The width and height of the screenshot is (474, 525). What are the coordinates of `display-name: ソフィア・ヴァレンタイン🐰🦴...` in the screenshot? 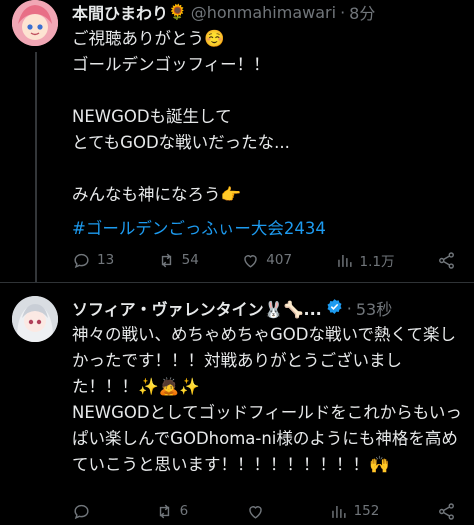 It's located at (197, 308).